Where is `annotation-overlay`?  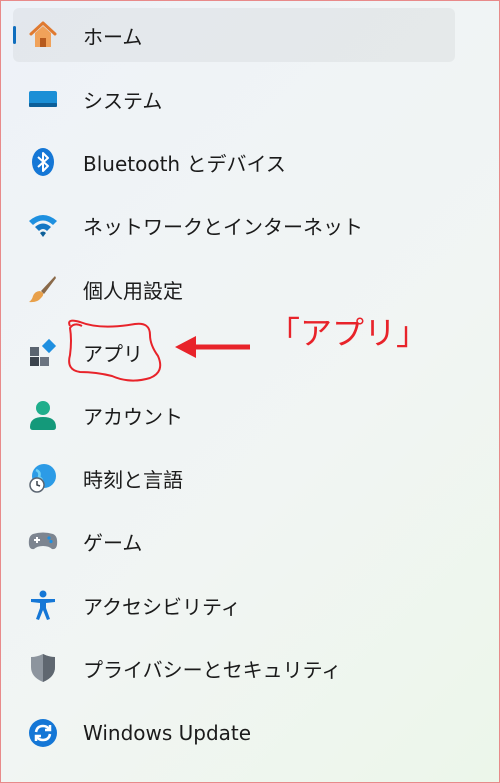
annotation-overlay is located at coordinates (159, 350).